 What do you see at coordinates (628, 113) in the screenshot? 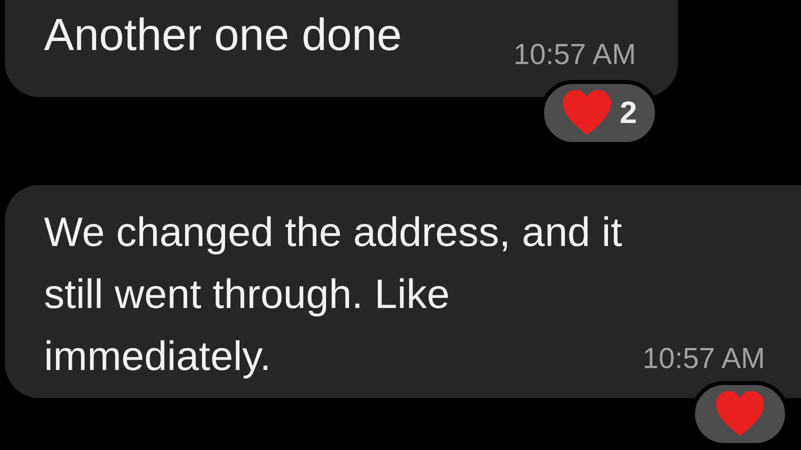
I see `reaction-count: 2` at bounding box center [628, 113].